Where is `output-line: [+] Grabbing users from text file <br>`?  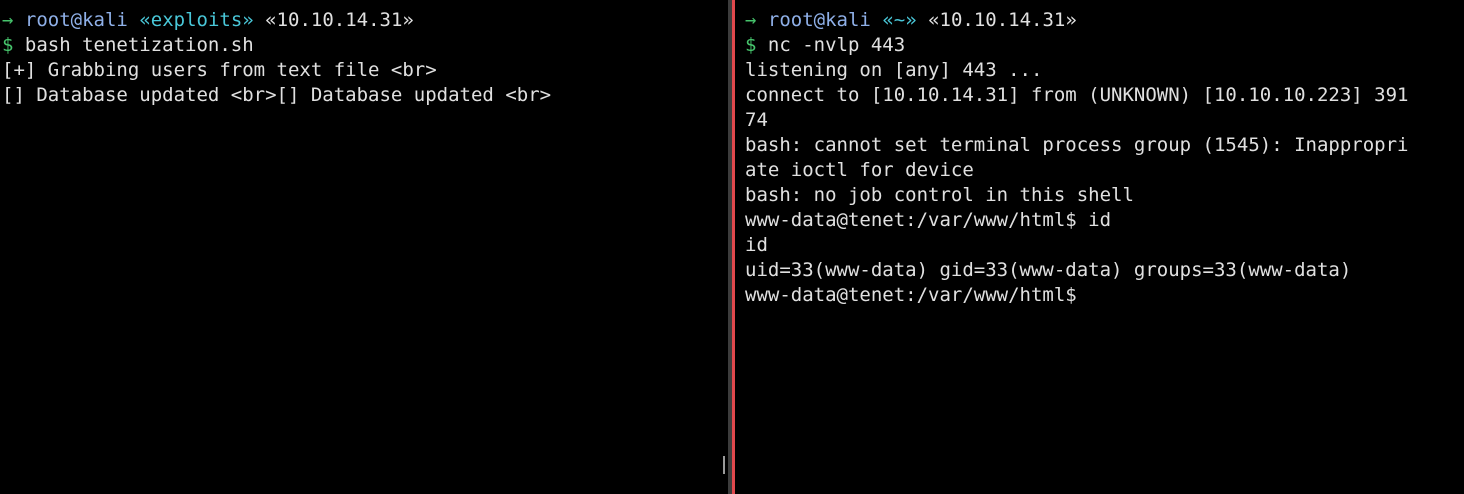 output-line: [+] Grabbing users from text file <br> is located at coordinates (219, 70).